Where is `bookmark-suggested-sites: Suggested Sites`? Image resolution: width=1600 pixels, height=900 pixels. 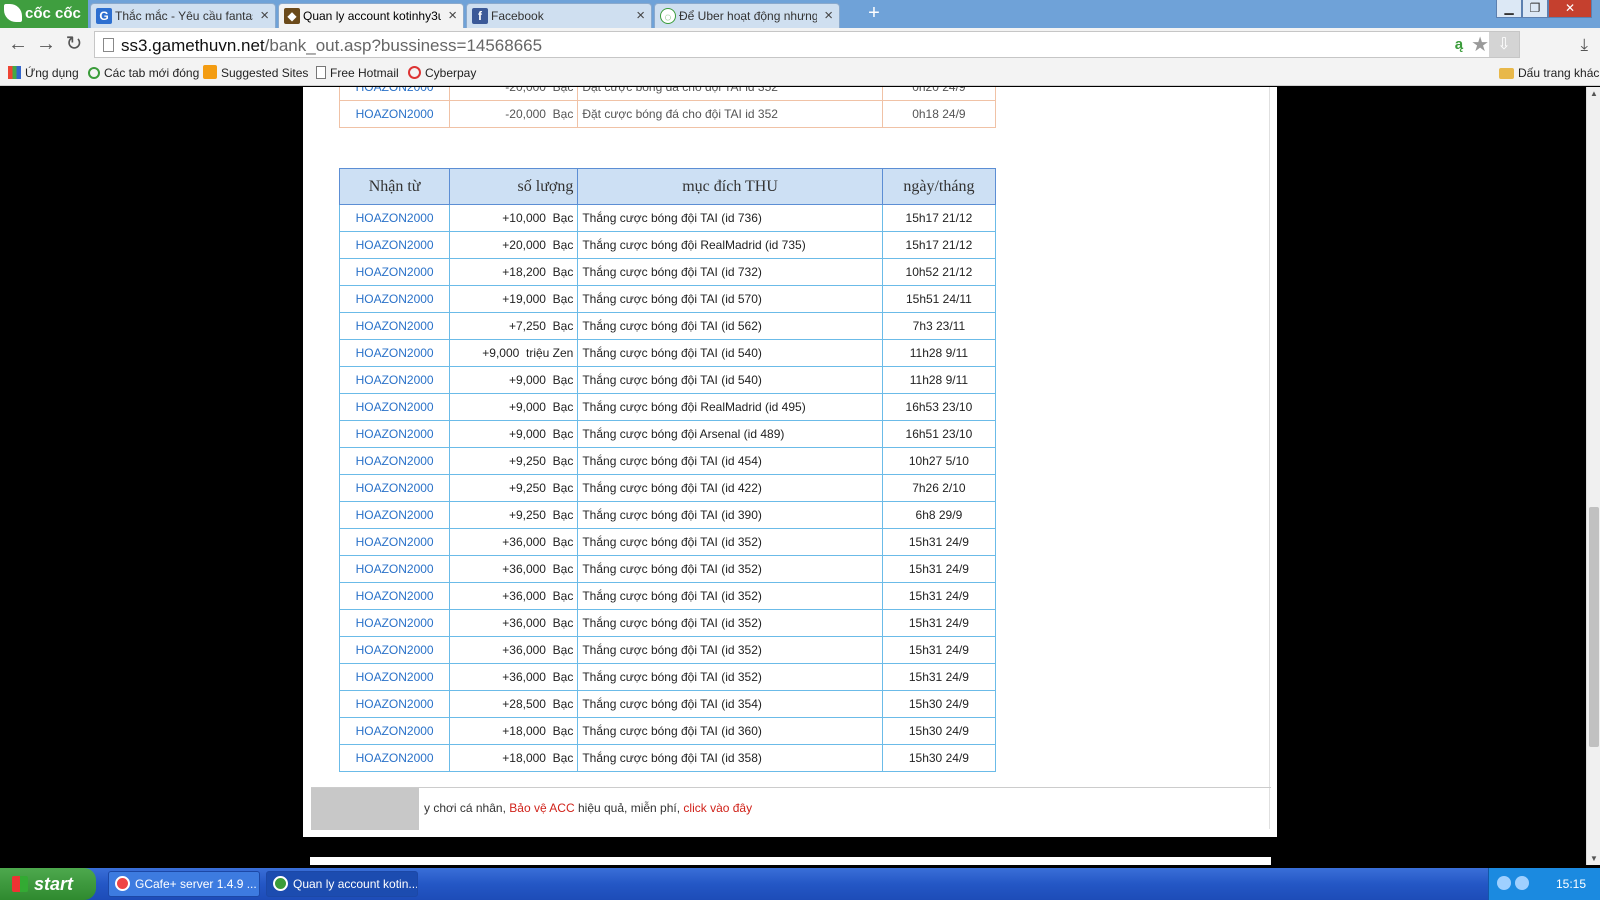
bookmark-suggested-sites: Suggested Sites is located at coordinates (255, 73).